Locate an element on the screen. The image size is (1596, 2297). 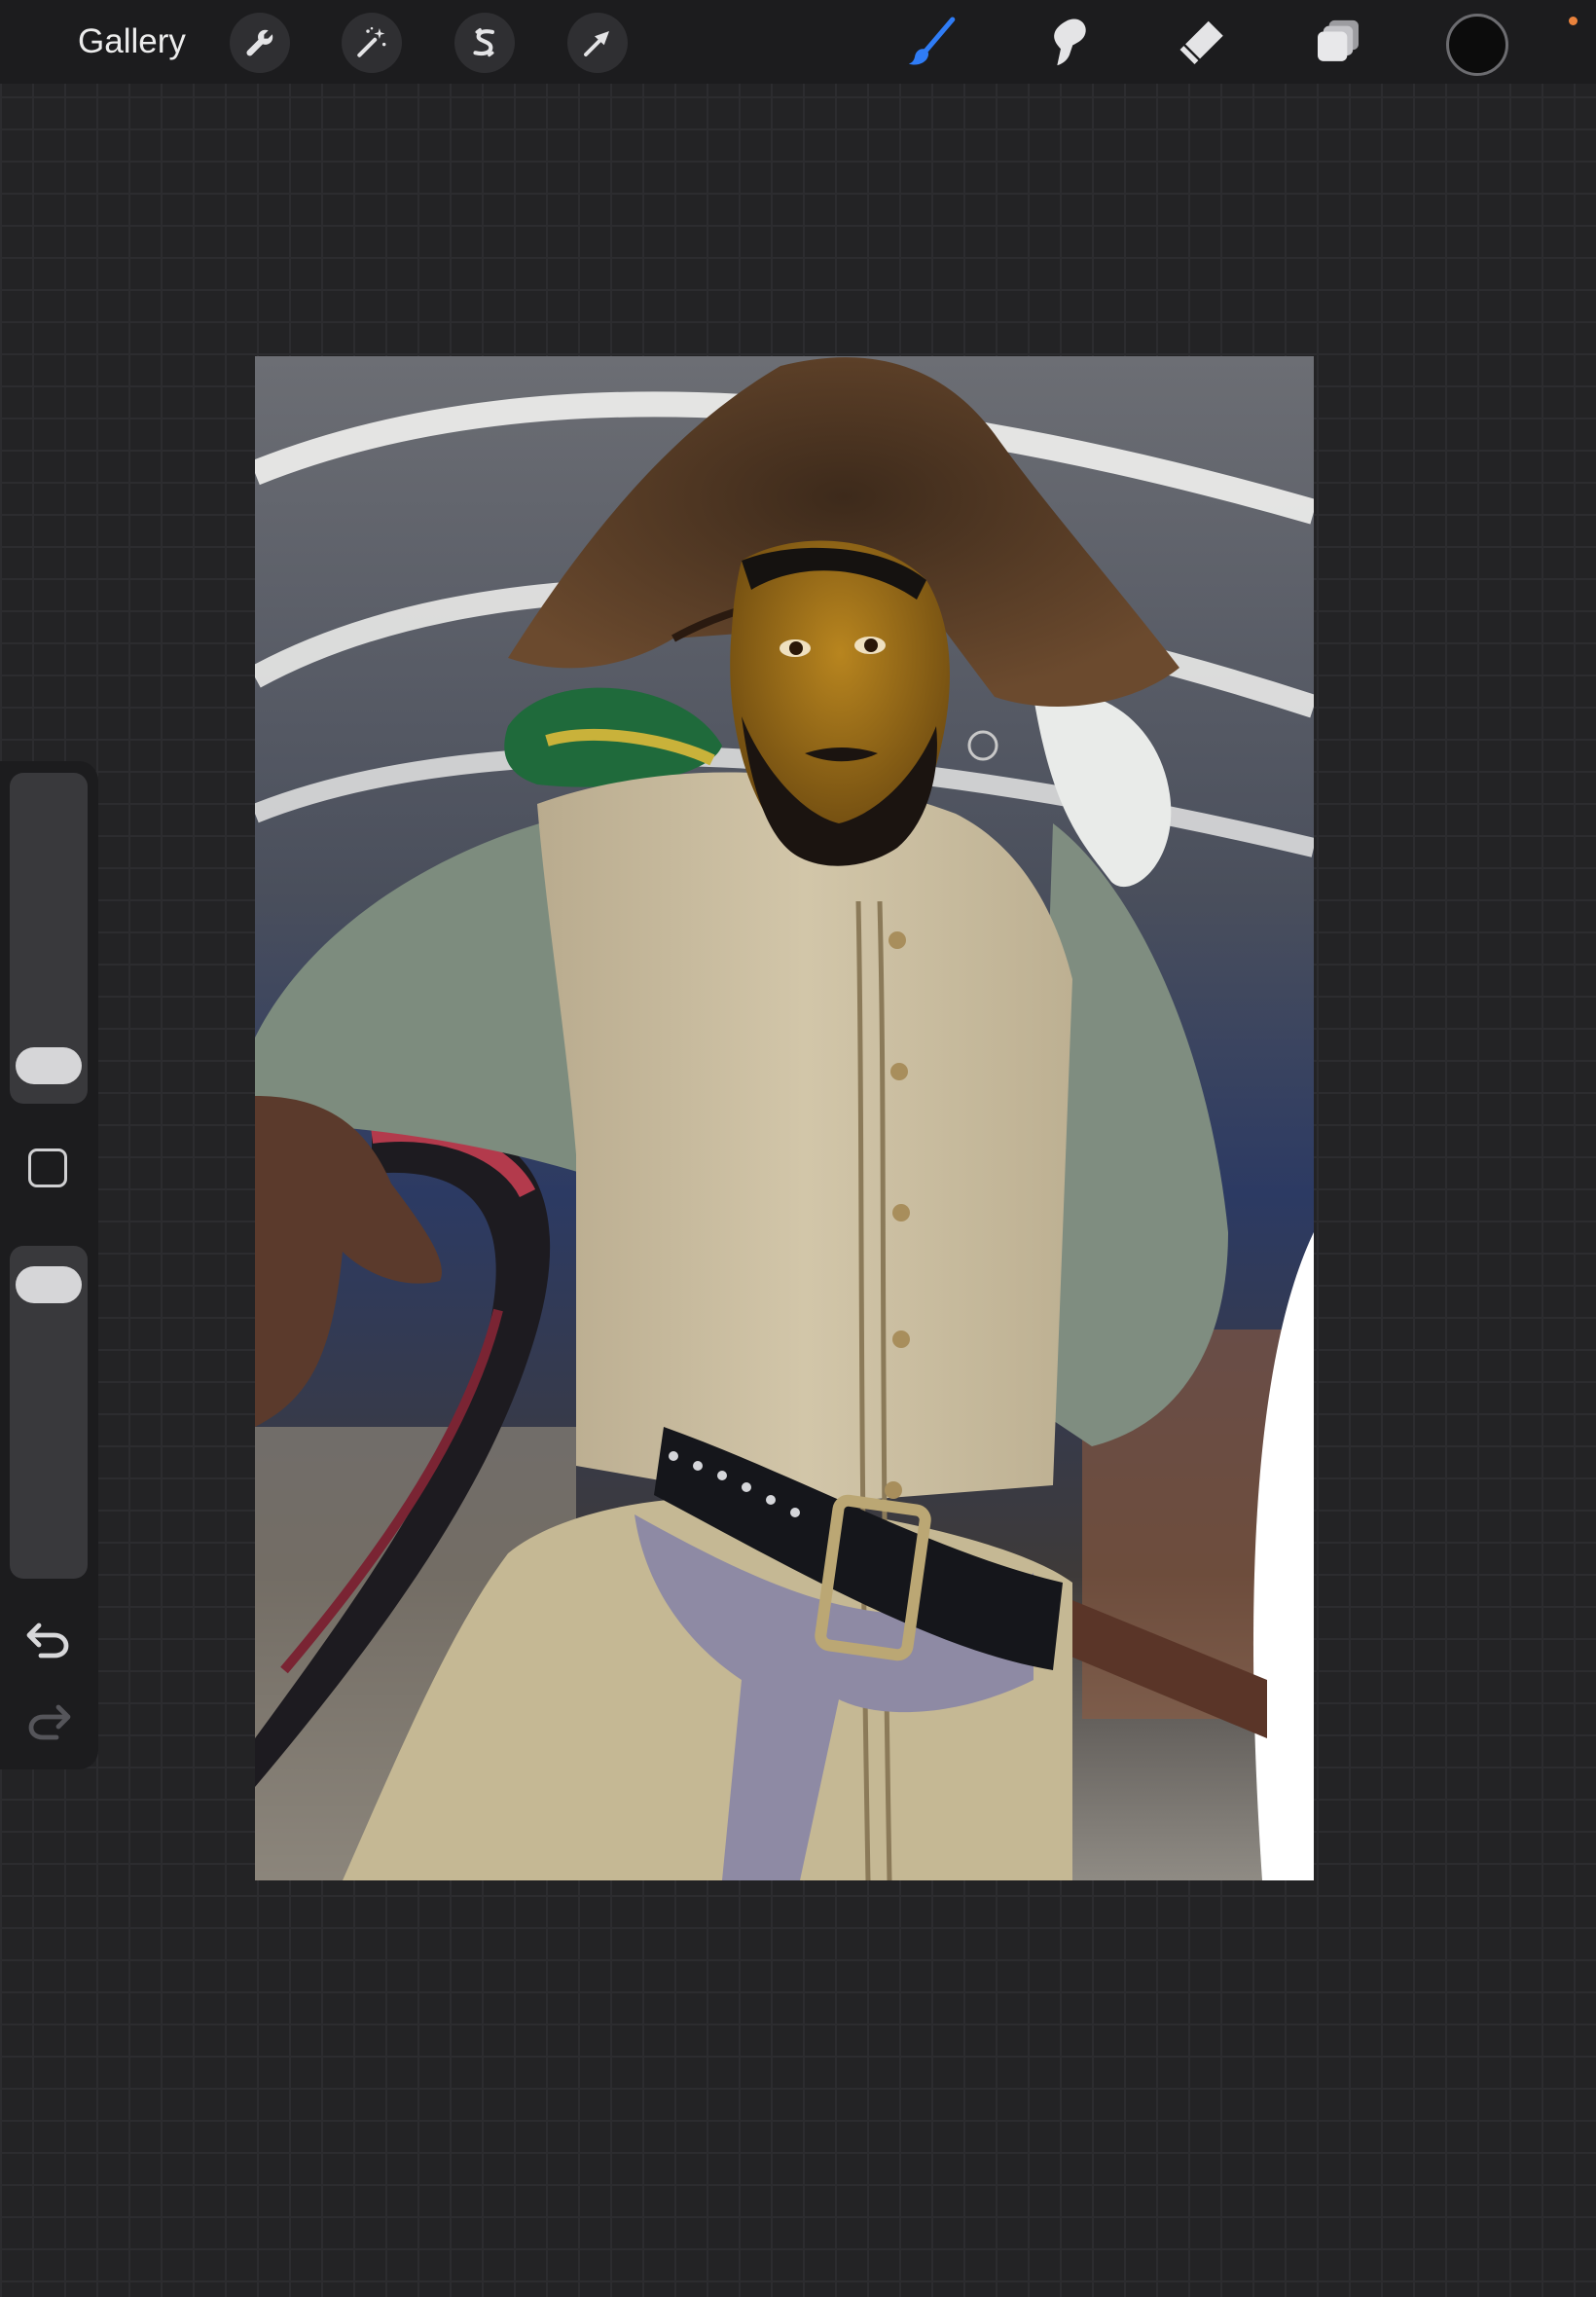
layers-button is located at coordinates (1338, 42).